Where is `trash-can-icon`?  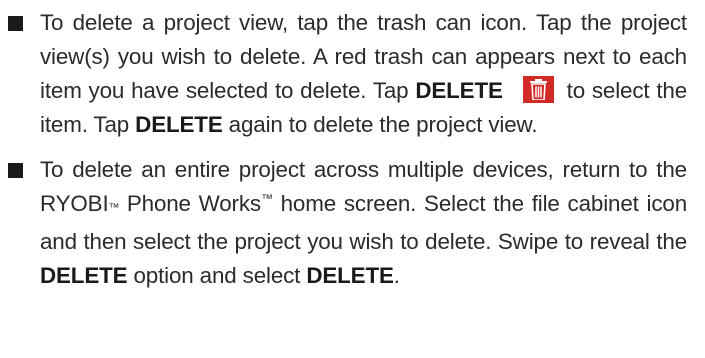
trash-can-icon is located at coordinates (538, 89).